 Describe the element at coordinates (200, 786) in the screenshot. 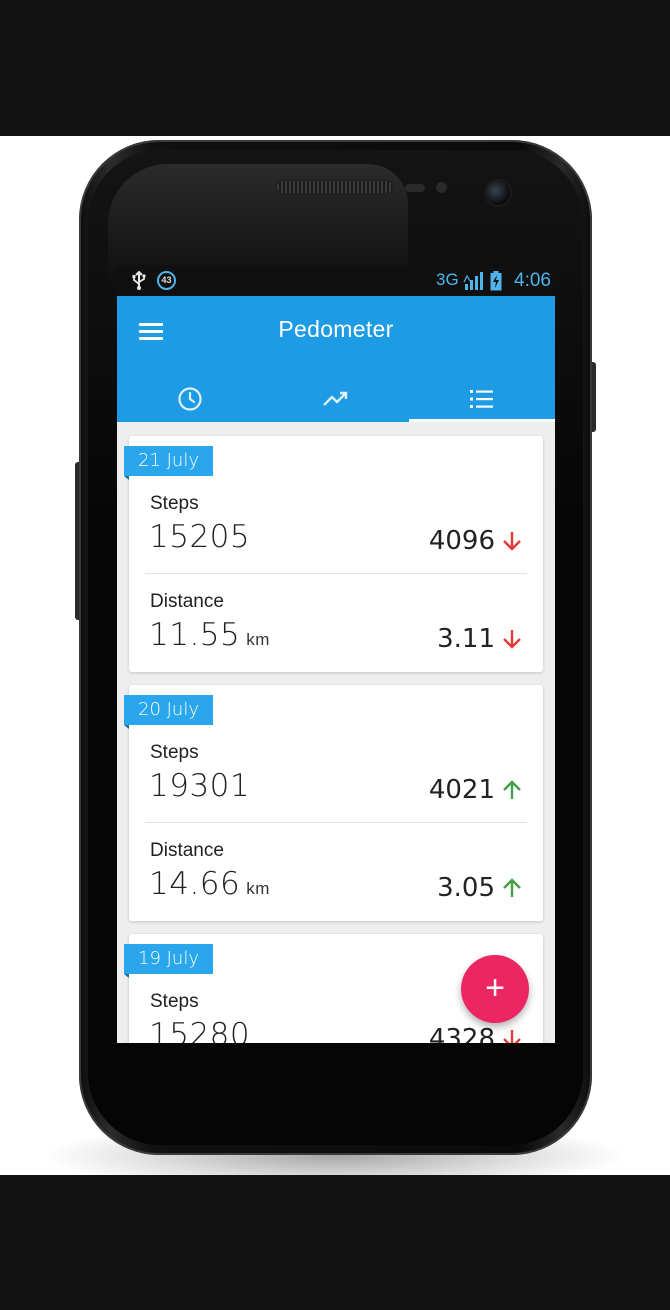

I see `steps-value: 19301` at that location.